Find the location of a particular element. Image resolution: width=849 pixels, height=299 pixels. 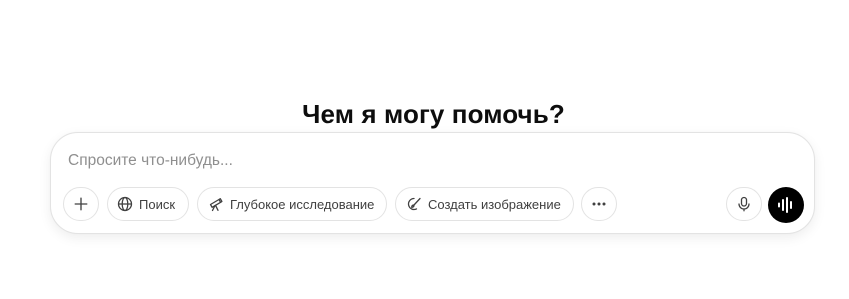

plus-icon is located at coordinates (81, 204).